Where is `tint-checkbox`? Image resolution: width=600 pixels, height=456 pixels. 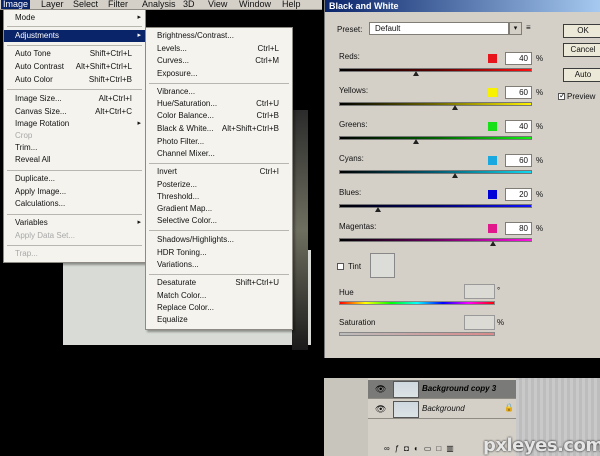 tint-checkbox is located at coordinates (340, 266).